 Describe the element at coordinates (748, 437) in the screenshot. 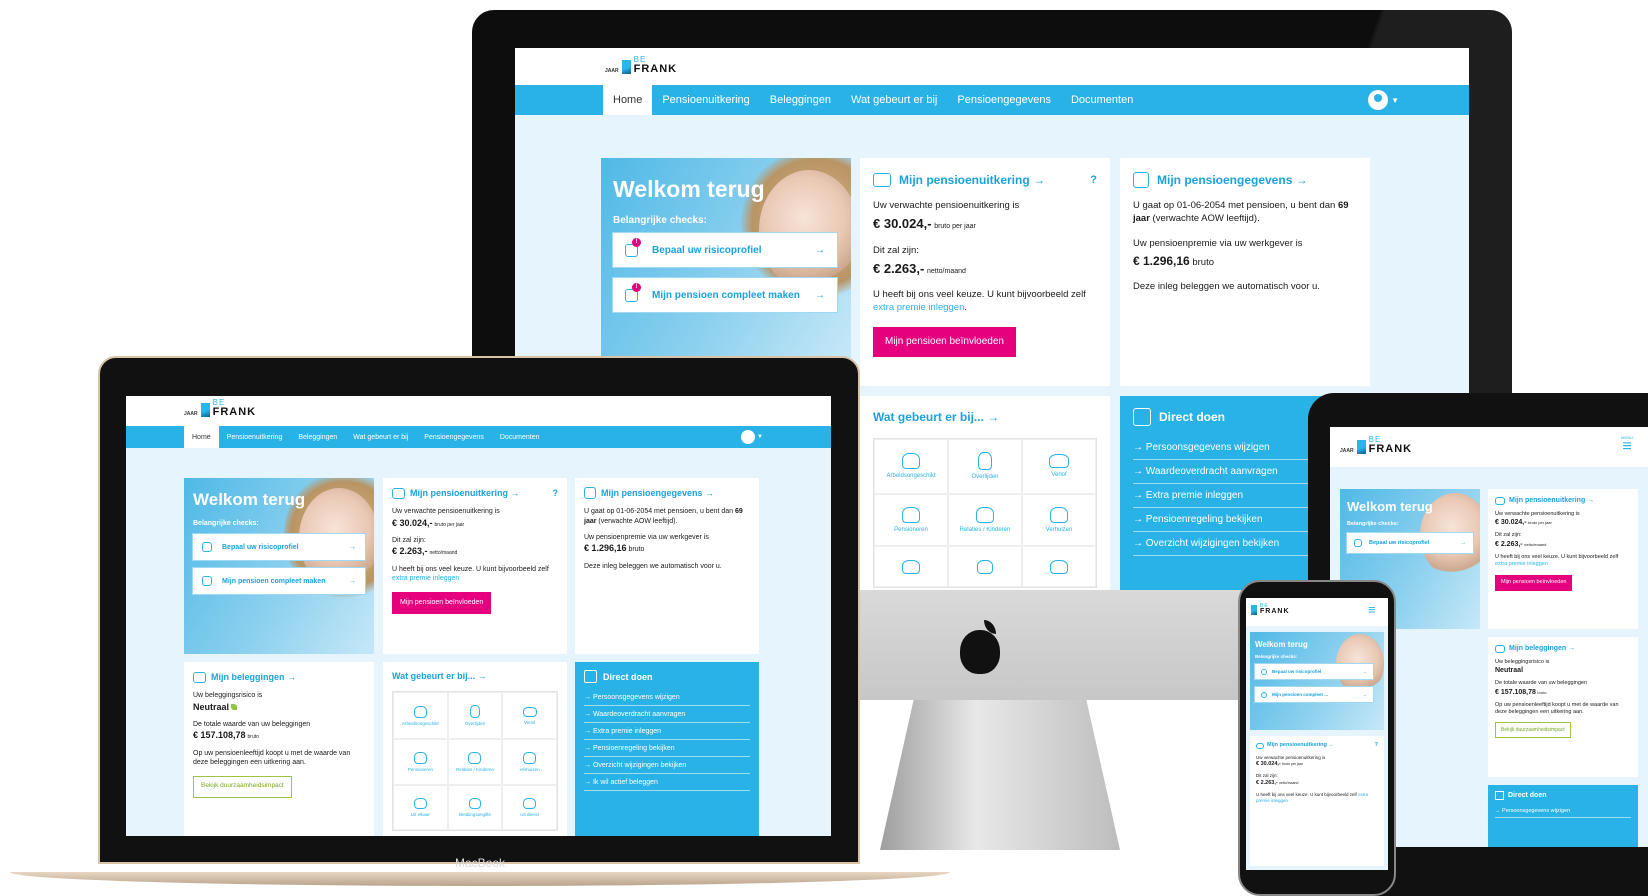

I see `user-avatar-icon` at that location.